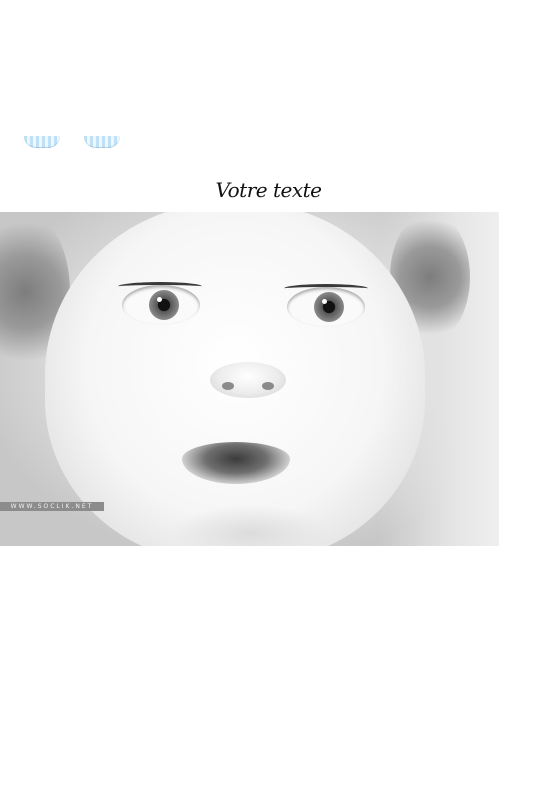  I want to click on iris-right, so click(329, 307).